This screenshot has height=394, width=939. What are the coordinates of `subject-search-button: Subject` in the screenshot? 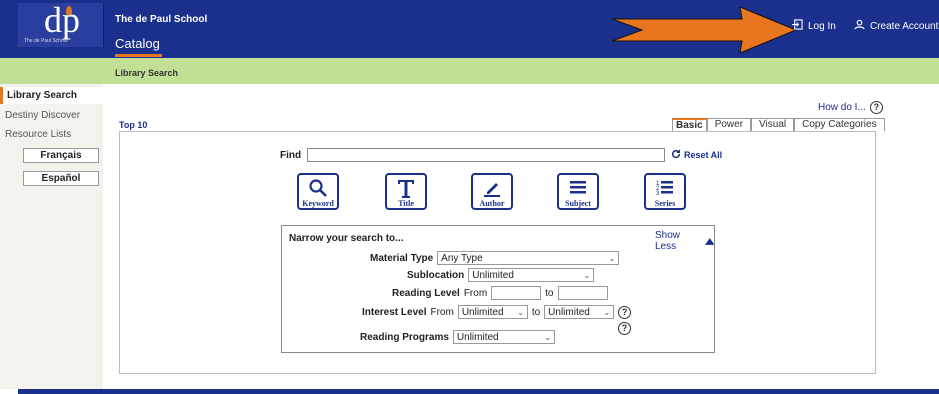 It's located at (578, 191).